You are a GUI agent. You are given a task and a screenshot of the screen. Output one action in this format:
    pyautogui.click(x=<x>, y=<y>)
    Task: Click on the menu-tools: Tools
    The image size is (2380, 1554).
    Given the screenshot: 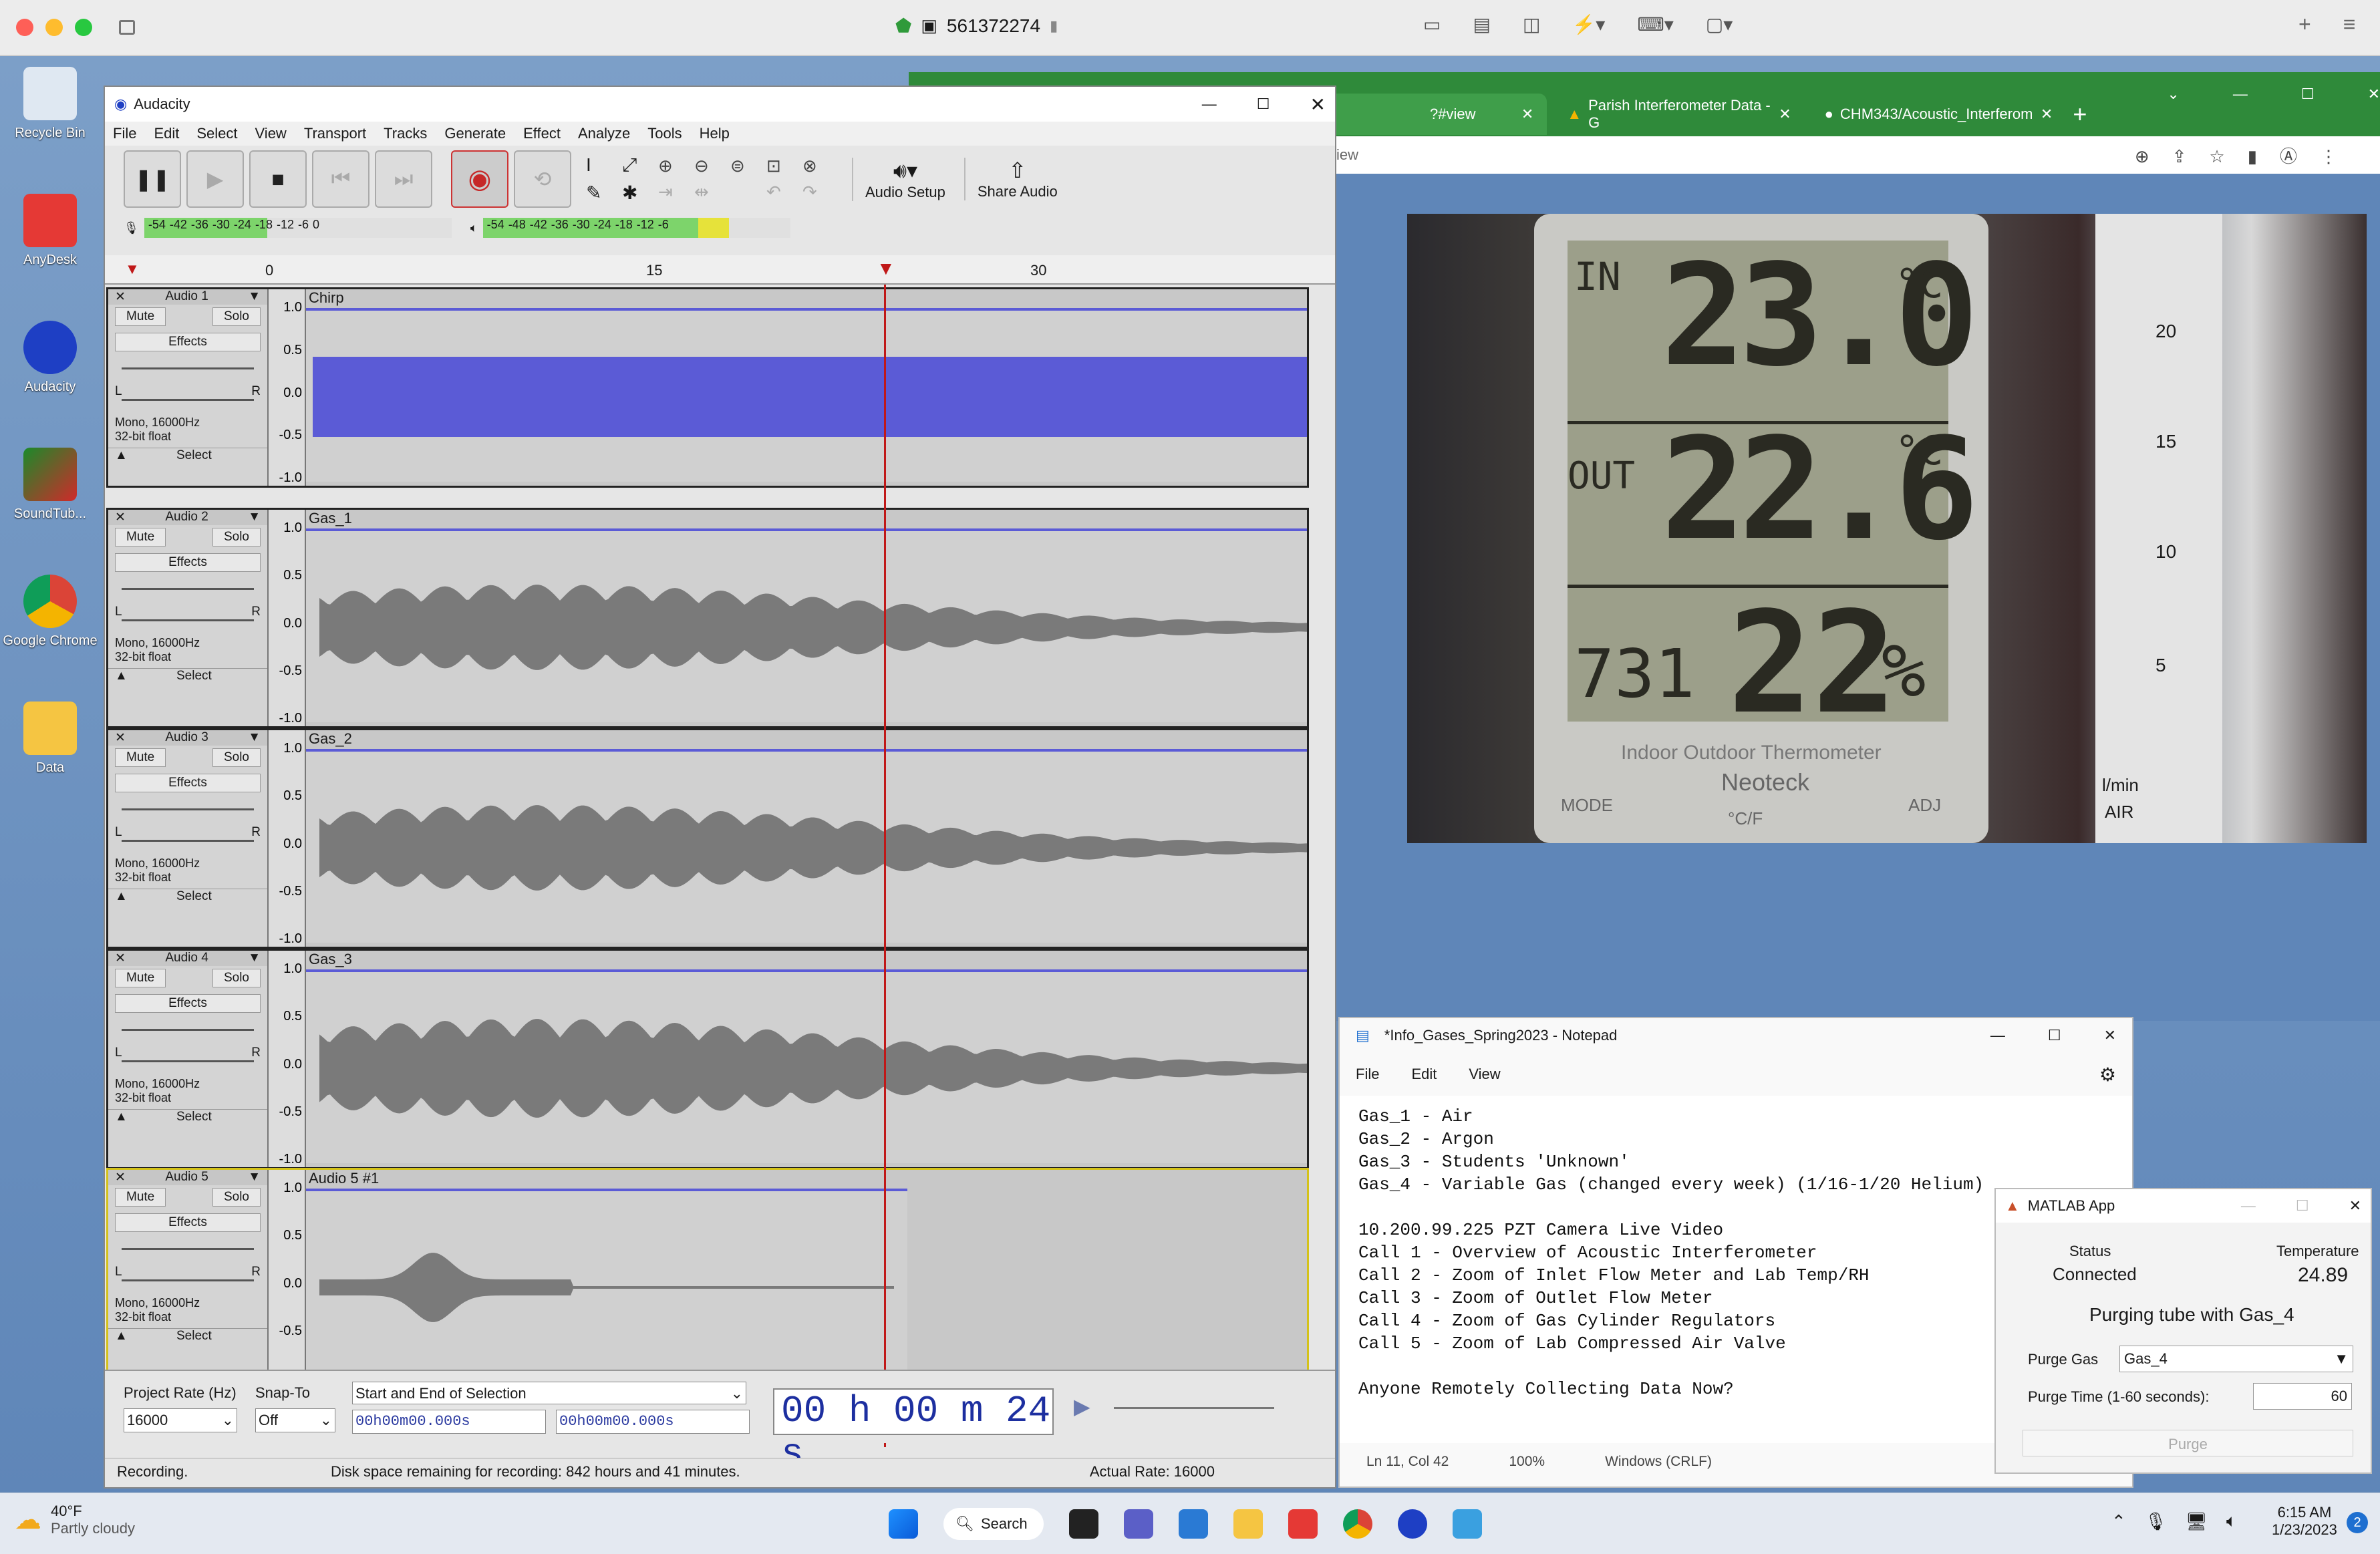 What is the action you would take?
    pyautogui.click(x=664, y=133)
    